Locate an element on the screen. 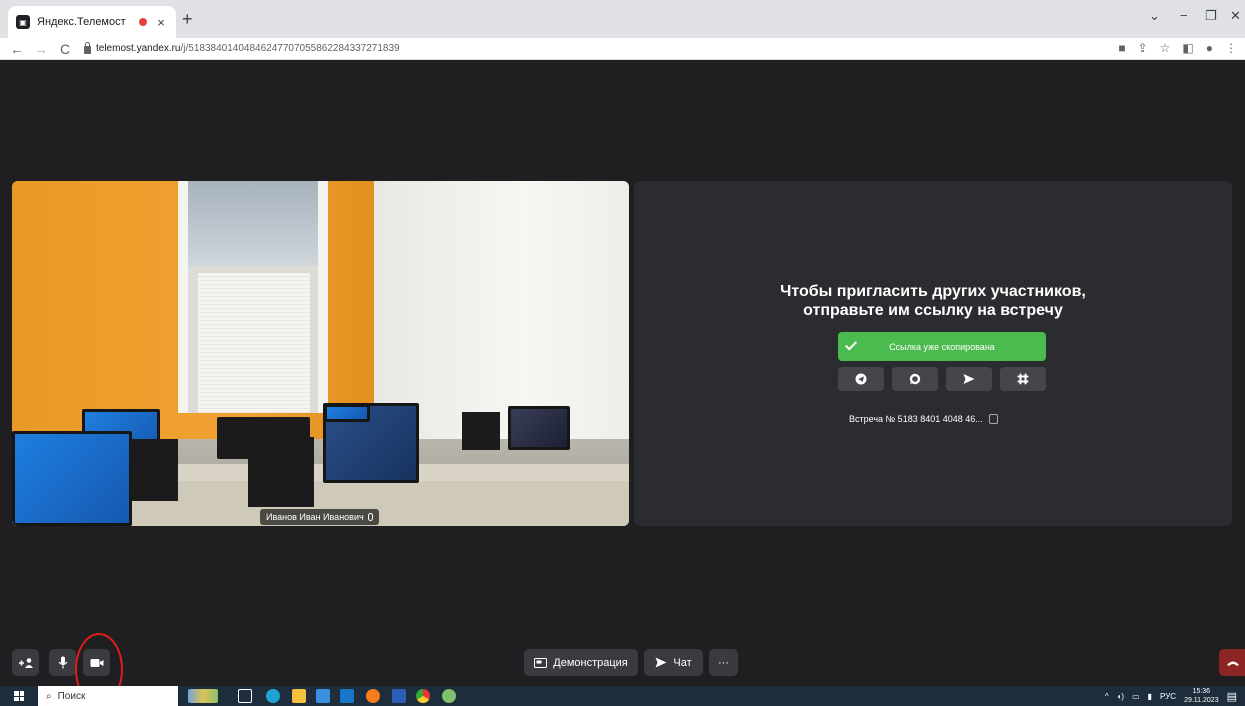 The width and height of the screenshot is (1245, 706). telemost-favicon-icon: ▣ is located at coordinates (23, 22).